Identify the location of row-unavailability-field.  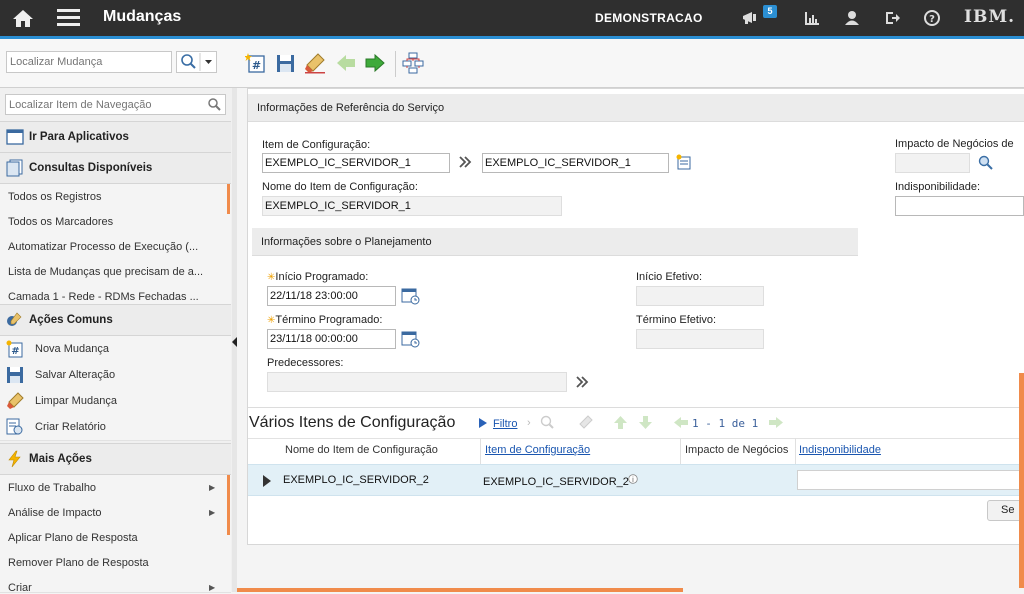
(910, 480).